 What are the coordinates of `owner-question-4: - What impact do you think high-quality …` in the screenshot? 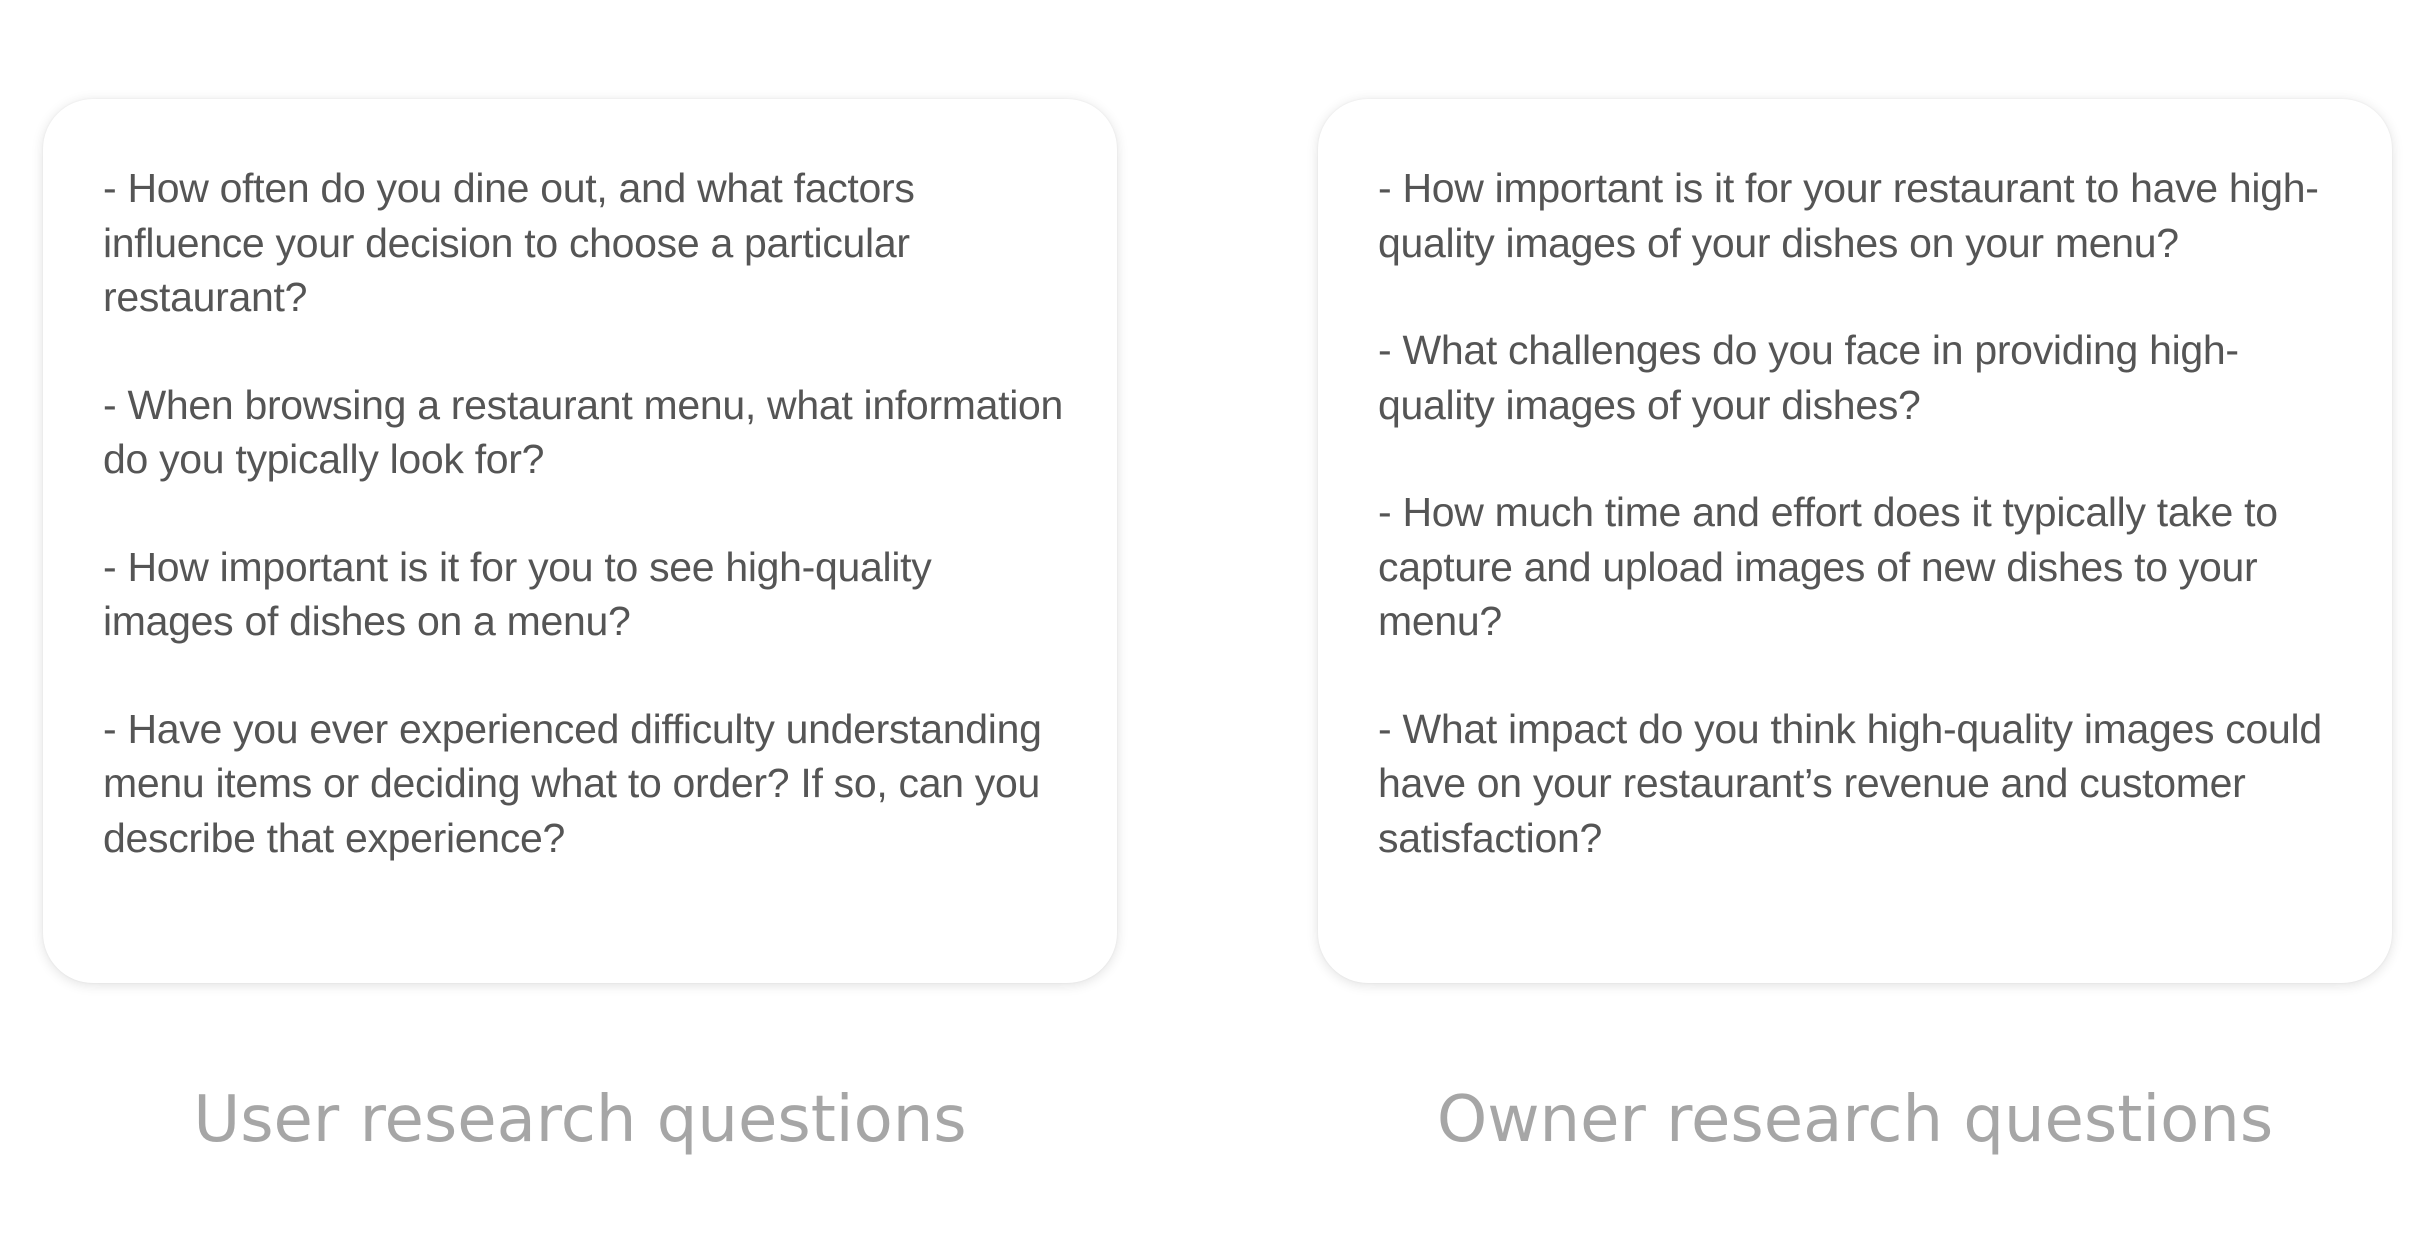 It's located at (1850, 783).